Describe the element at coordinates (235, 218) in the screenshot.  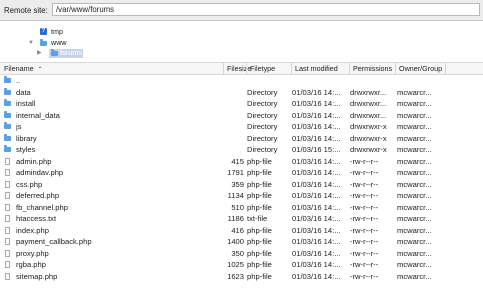
I see `file-size: 1186` at that location.